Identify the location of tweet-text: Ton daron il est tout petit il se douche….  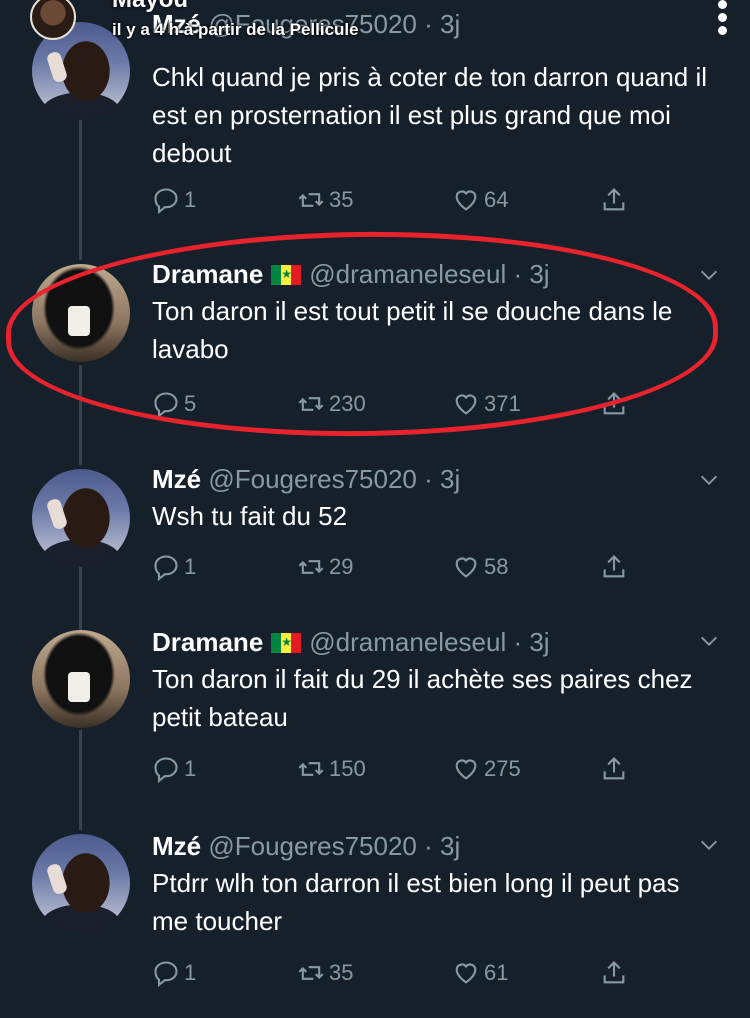
(412, 330).